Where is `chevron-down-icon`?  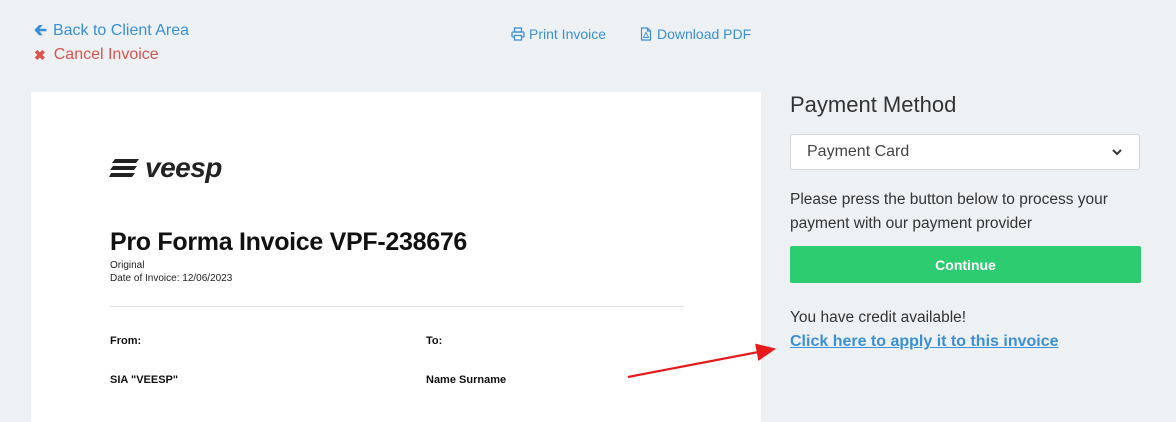 chevron-down-icon is located at coordinates (1117, 152).